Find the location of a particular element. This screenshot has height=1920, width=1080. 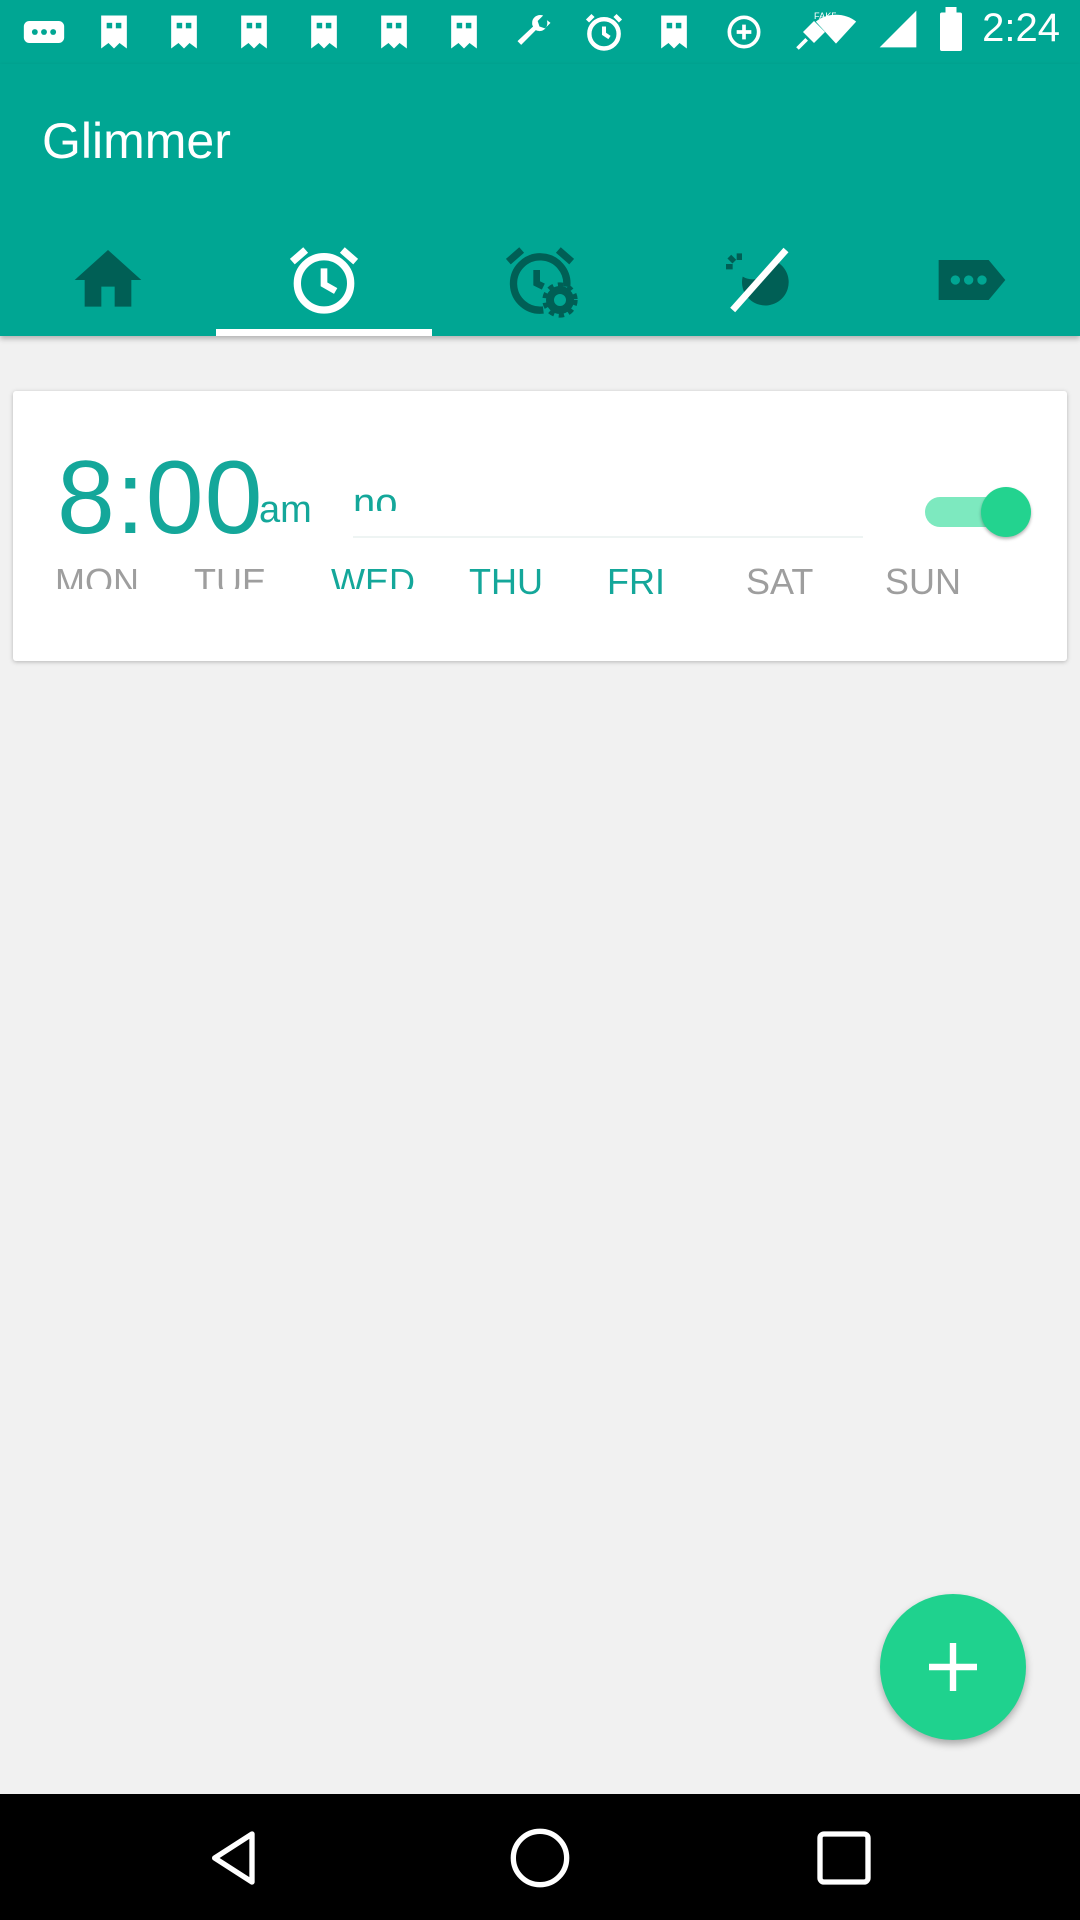

day-mon: MON is located at coordinates (97, 575).